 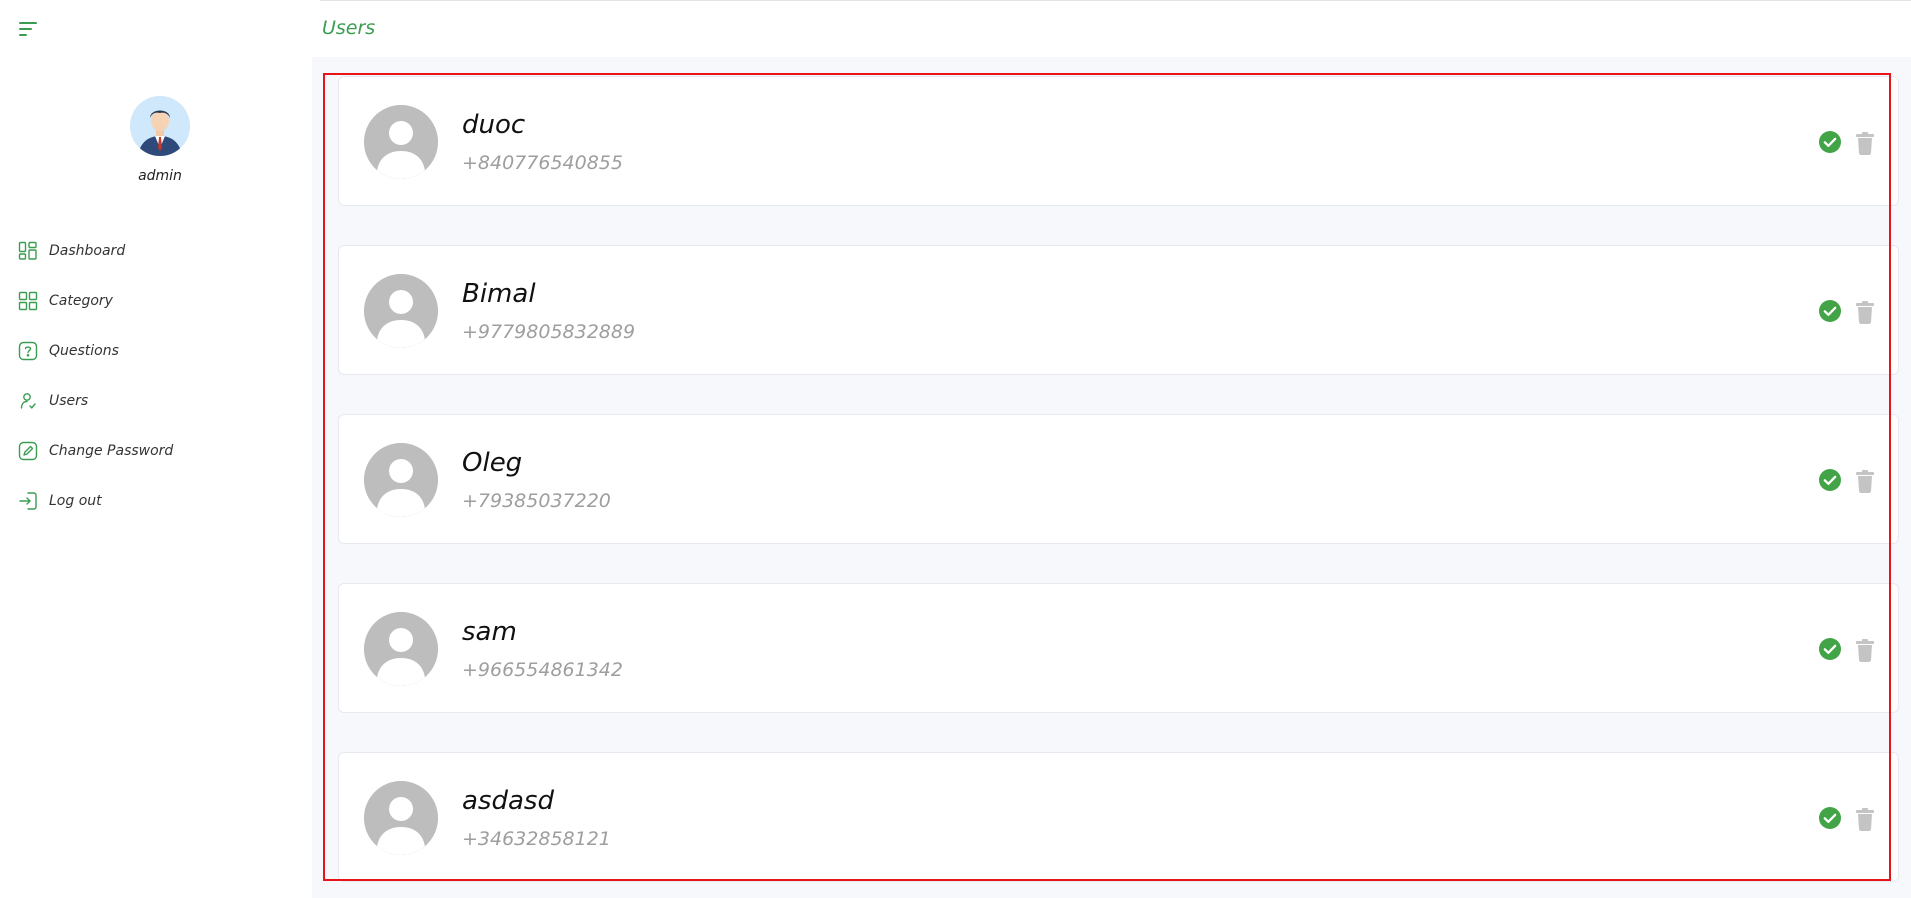 I want to click on page-title: Users, so click(x=349, y=28).